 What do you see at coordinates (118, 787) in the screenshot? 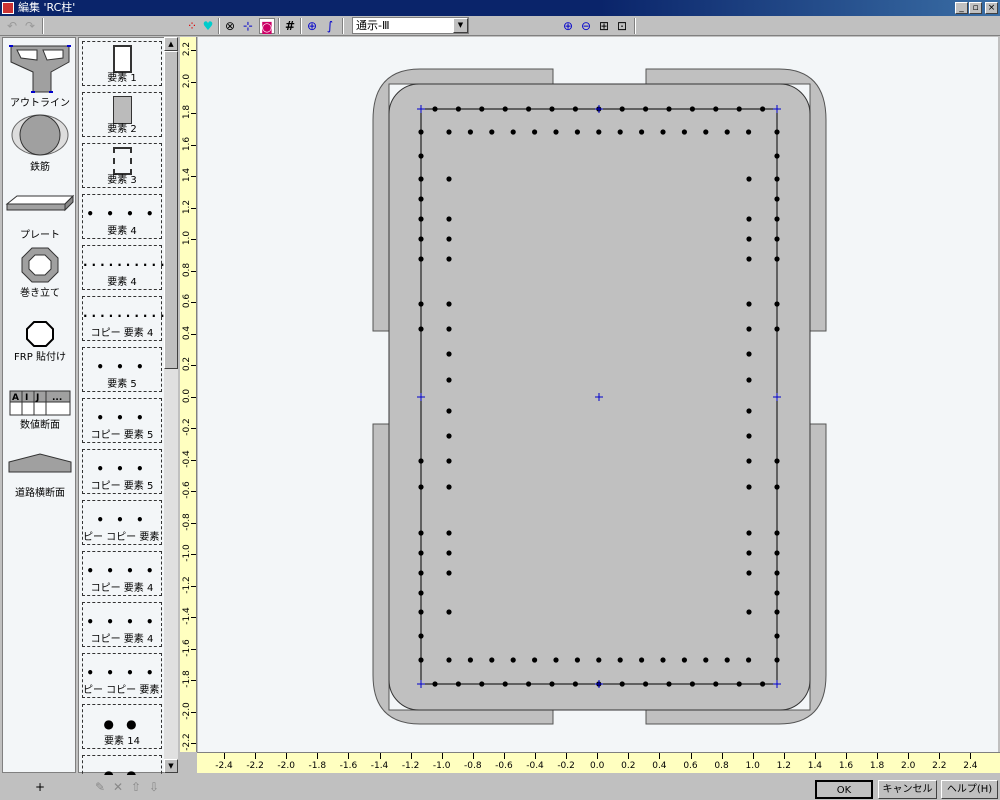
I see `delete-icon: ✕` at bounding box center [118, 787].